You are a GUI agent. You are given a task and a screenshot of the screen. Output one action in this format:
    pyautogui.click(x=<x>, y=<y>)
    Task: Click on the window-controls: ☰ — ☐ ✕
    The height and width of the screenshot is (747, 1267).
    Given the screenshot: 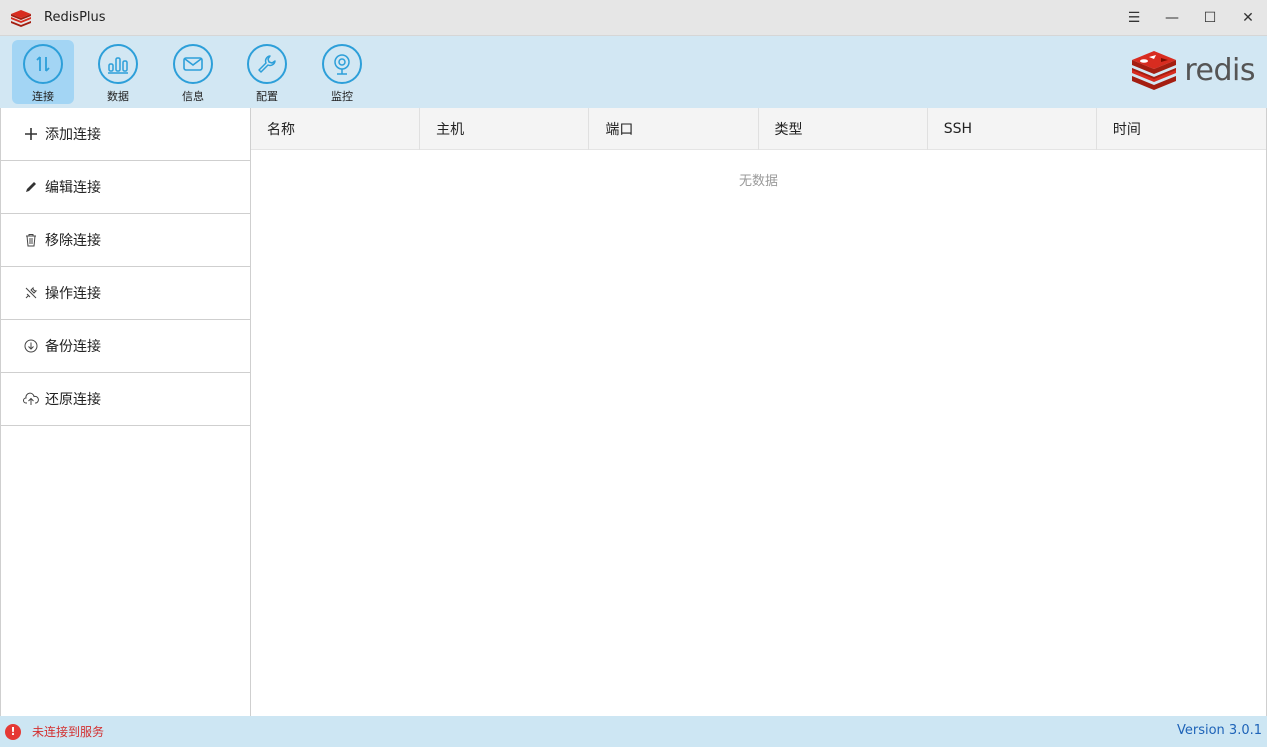 What is the action you would take?
    pyautogui.click(x=1191, y=18)
    